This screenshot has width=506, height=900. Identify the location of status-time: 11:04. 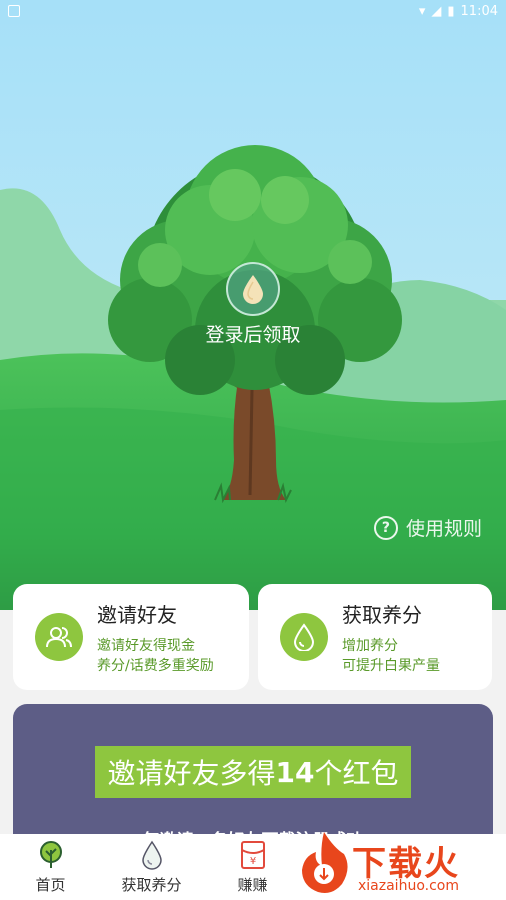
(479, 11).